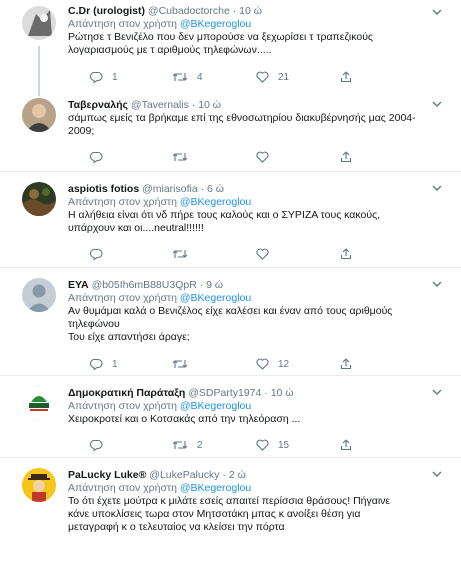  What do you see at coordinates (106, 11) in the screenshot?
I see `display-name: C.Dr (urologist)` at bounding box center [106, 11].